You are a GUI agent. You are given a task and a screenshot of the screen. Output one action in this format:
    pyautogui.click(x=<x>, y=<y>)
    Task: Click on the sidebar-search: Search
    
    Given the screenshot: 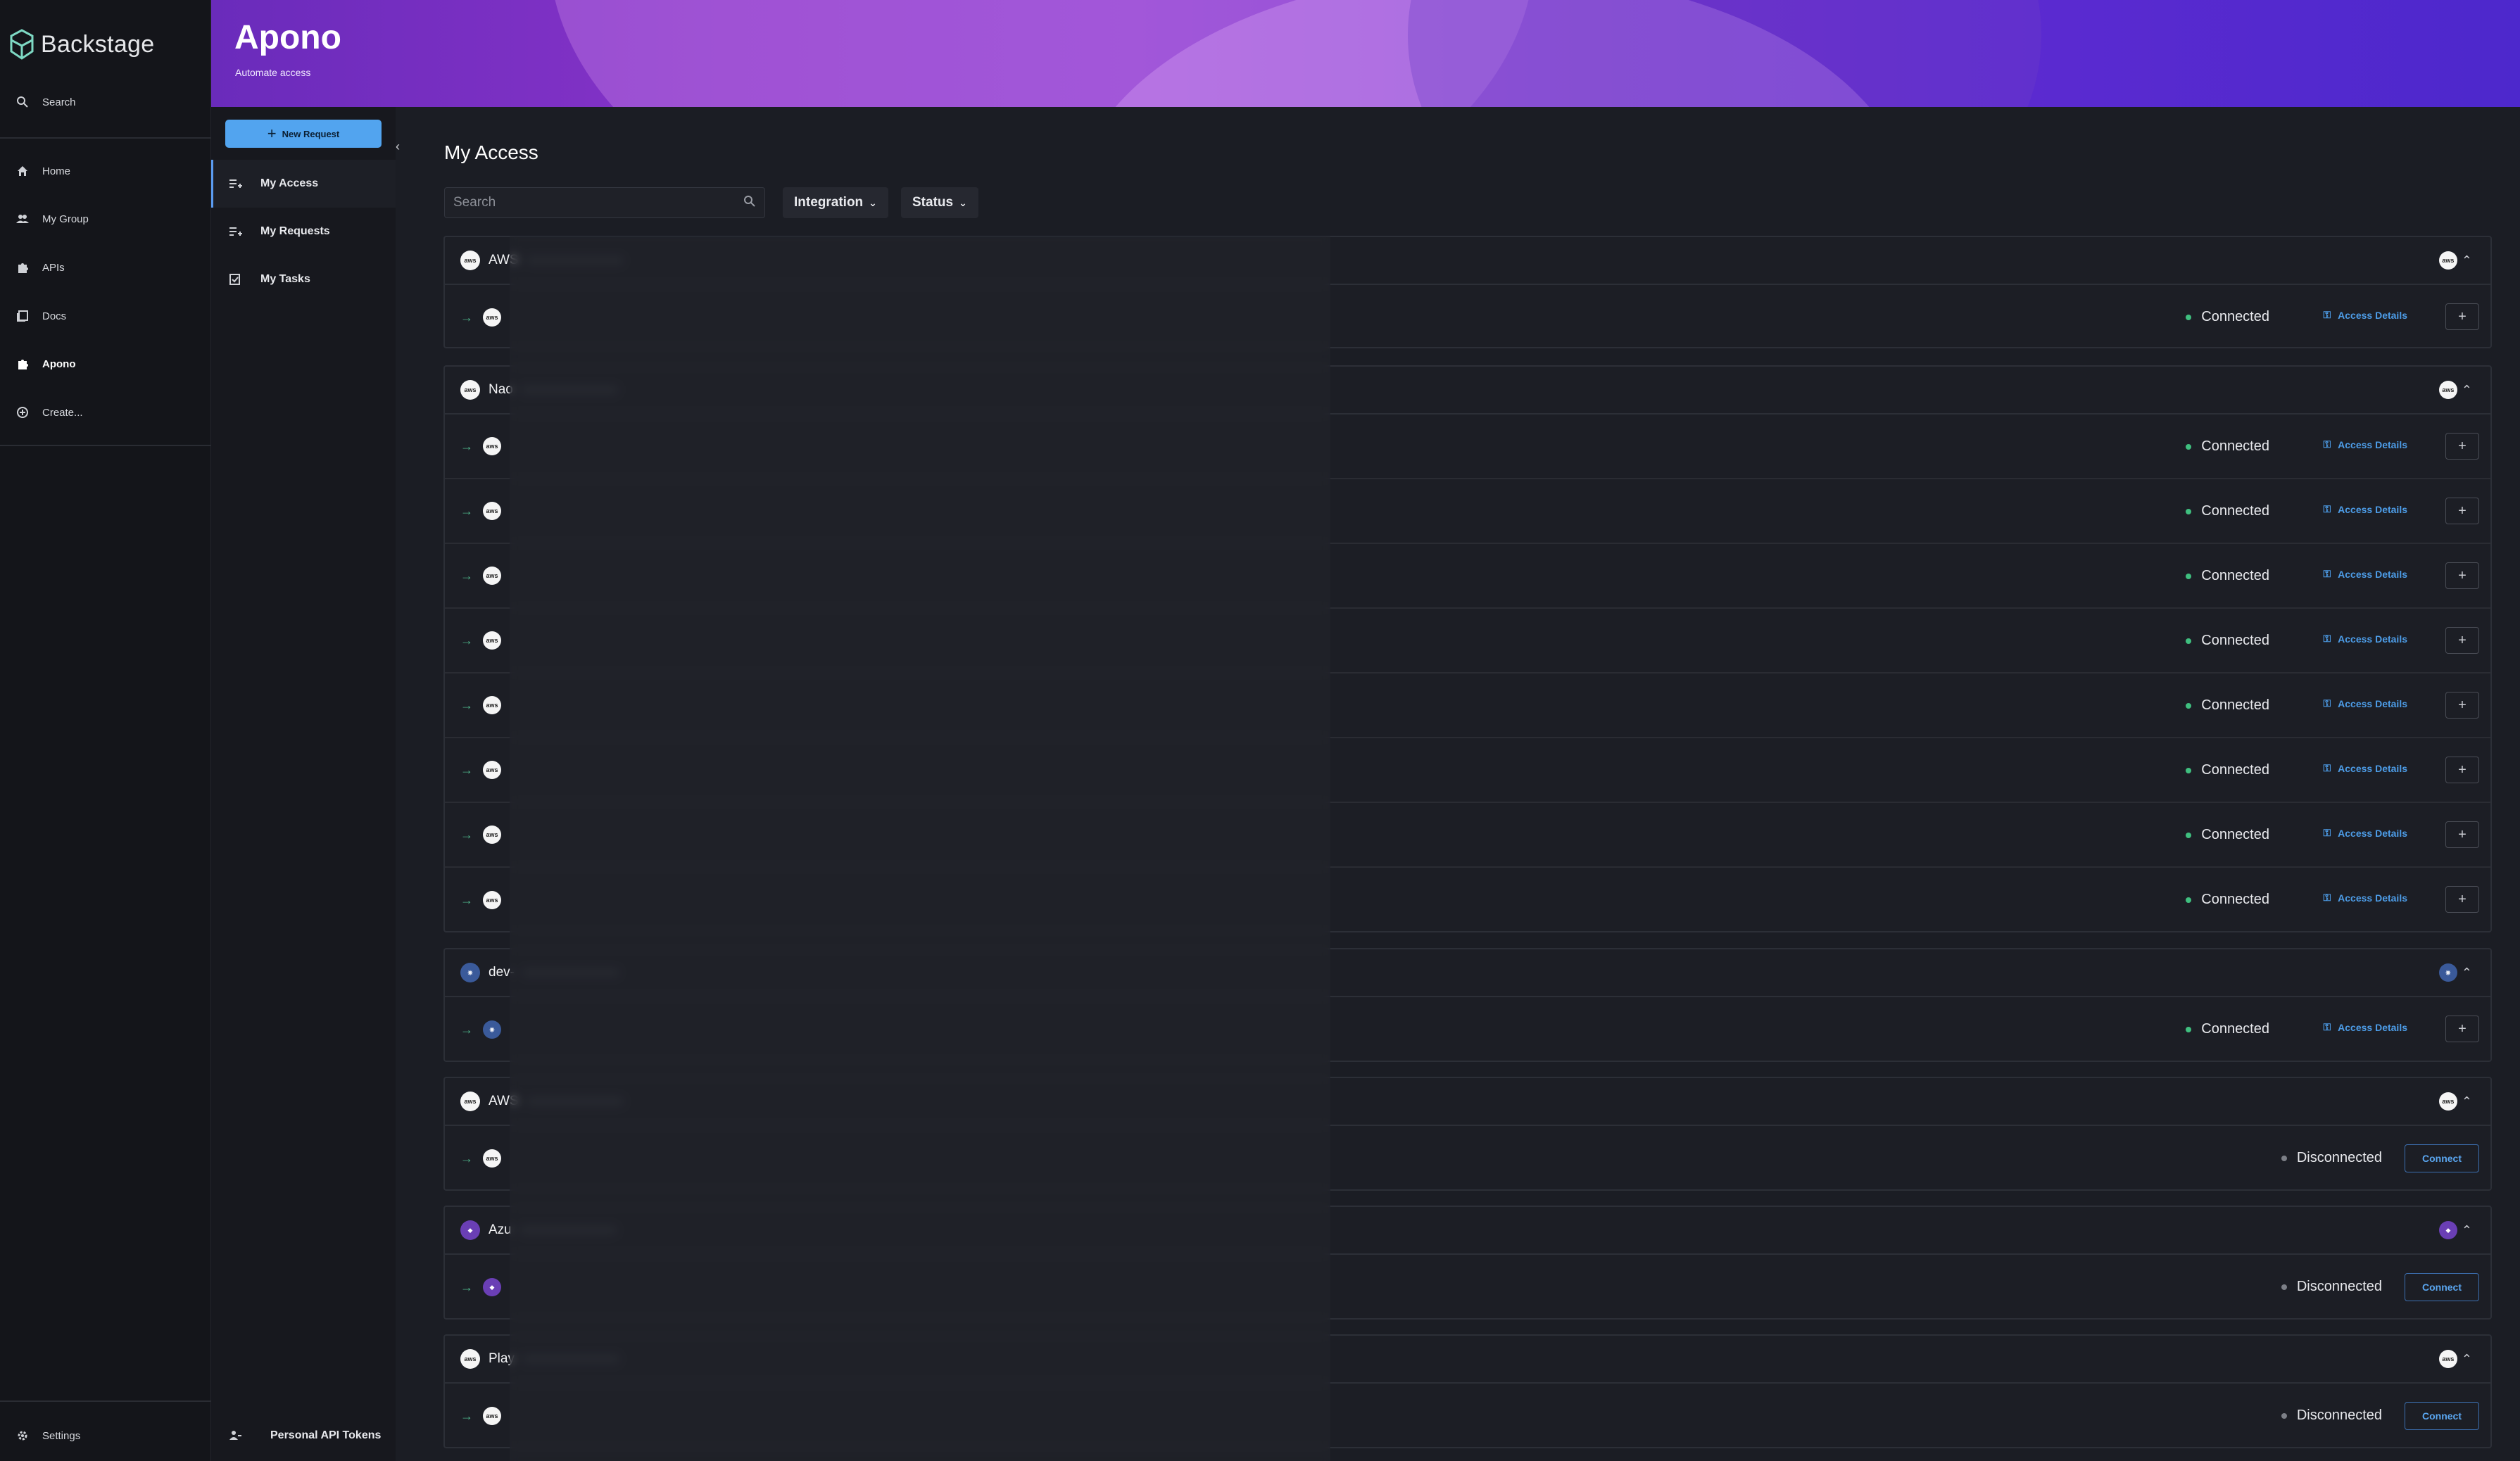 What is the action you would take?
    pyautogui.click(x=105, y=102)
    